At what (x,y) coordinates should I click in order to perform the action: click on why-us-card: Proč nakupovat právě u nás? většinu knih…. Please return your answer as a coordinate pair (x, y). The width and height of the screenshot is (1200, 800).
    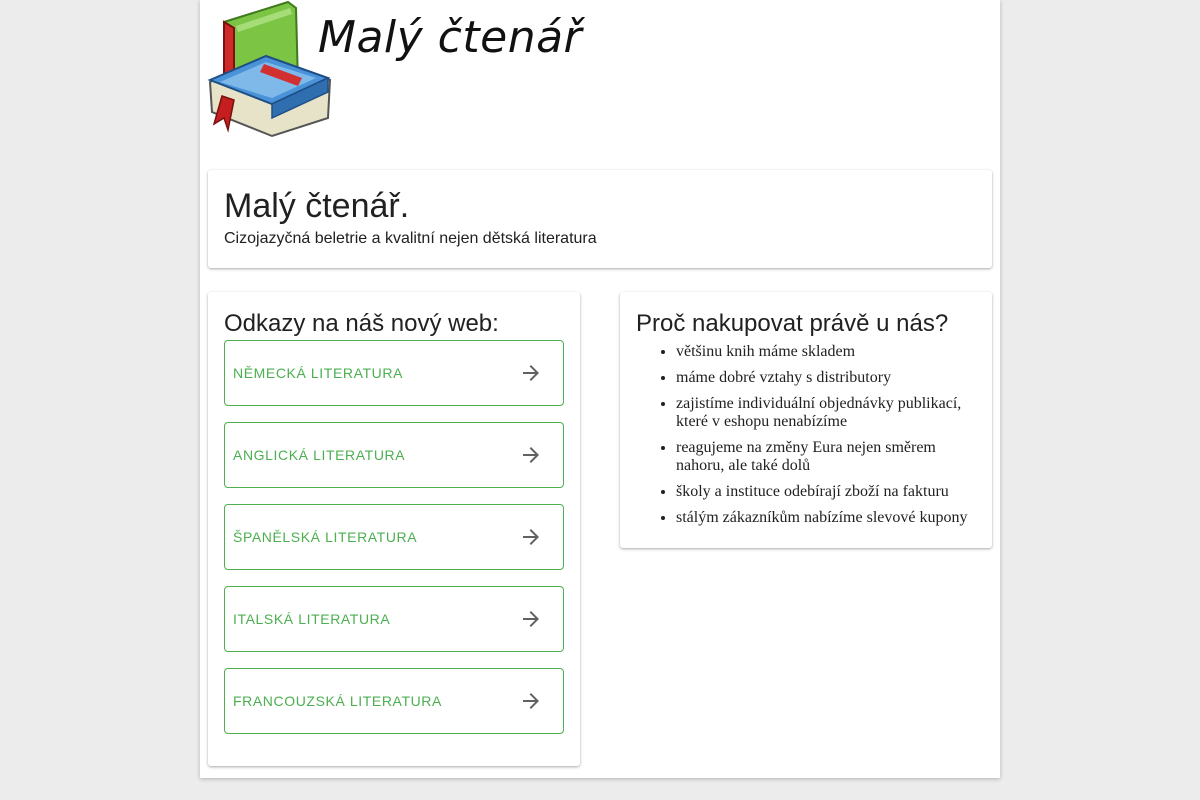
    Looking at the image, I should click on (806, 420).